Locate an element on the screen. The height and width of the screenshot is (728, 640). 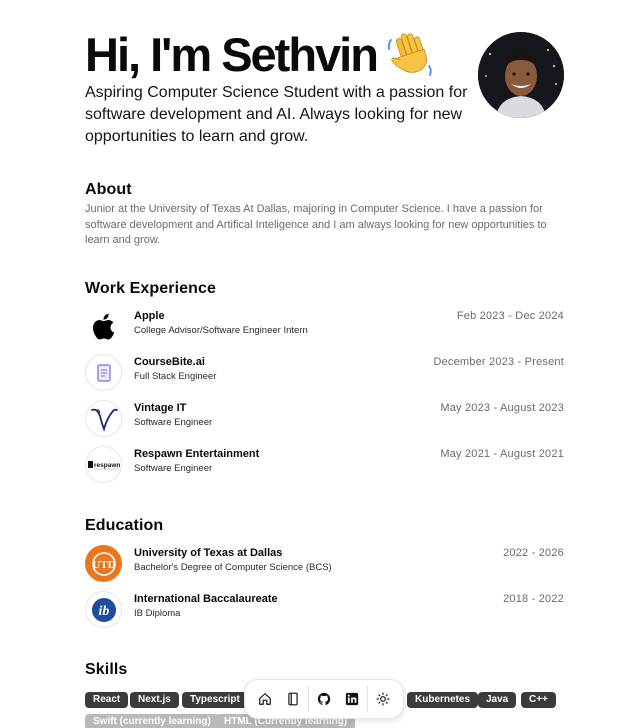
school-name: International Baccalaureate is located at coordinates (206, 599).